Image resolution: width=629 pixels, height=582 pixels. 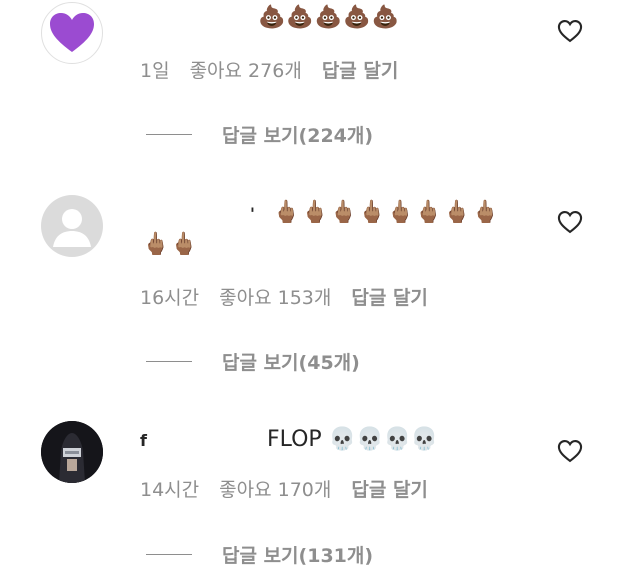 I want to click on comment-text: f FLOP 💀💀💀💀, so click(x=289, y=440).